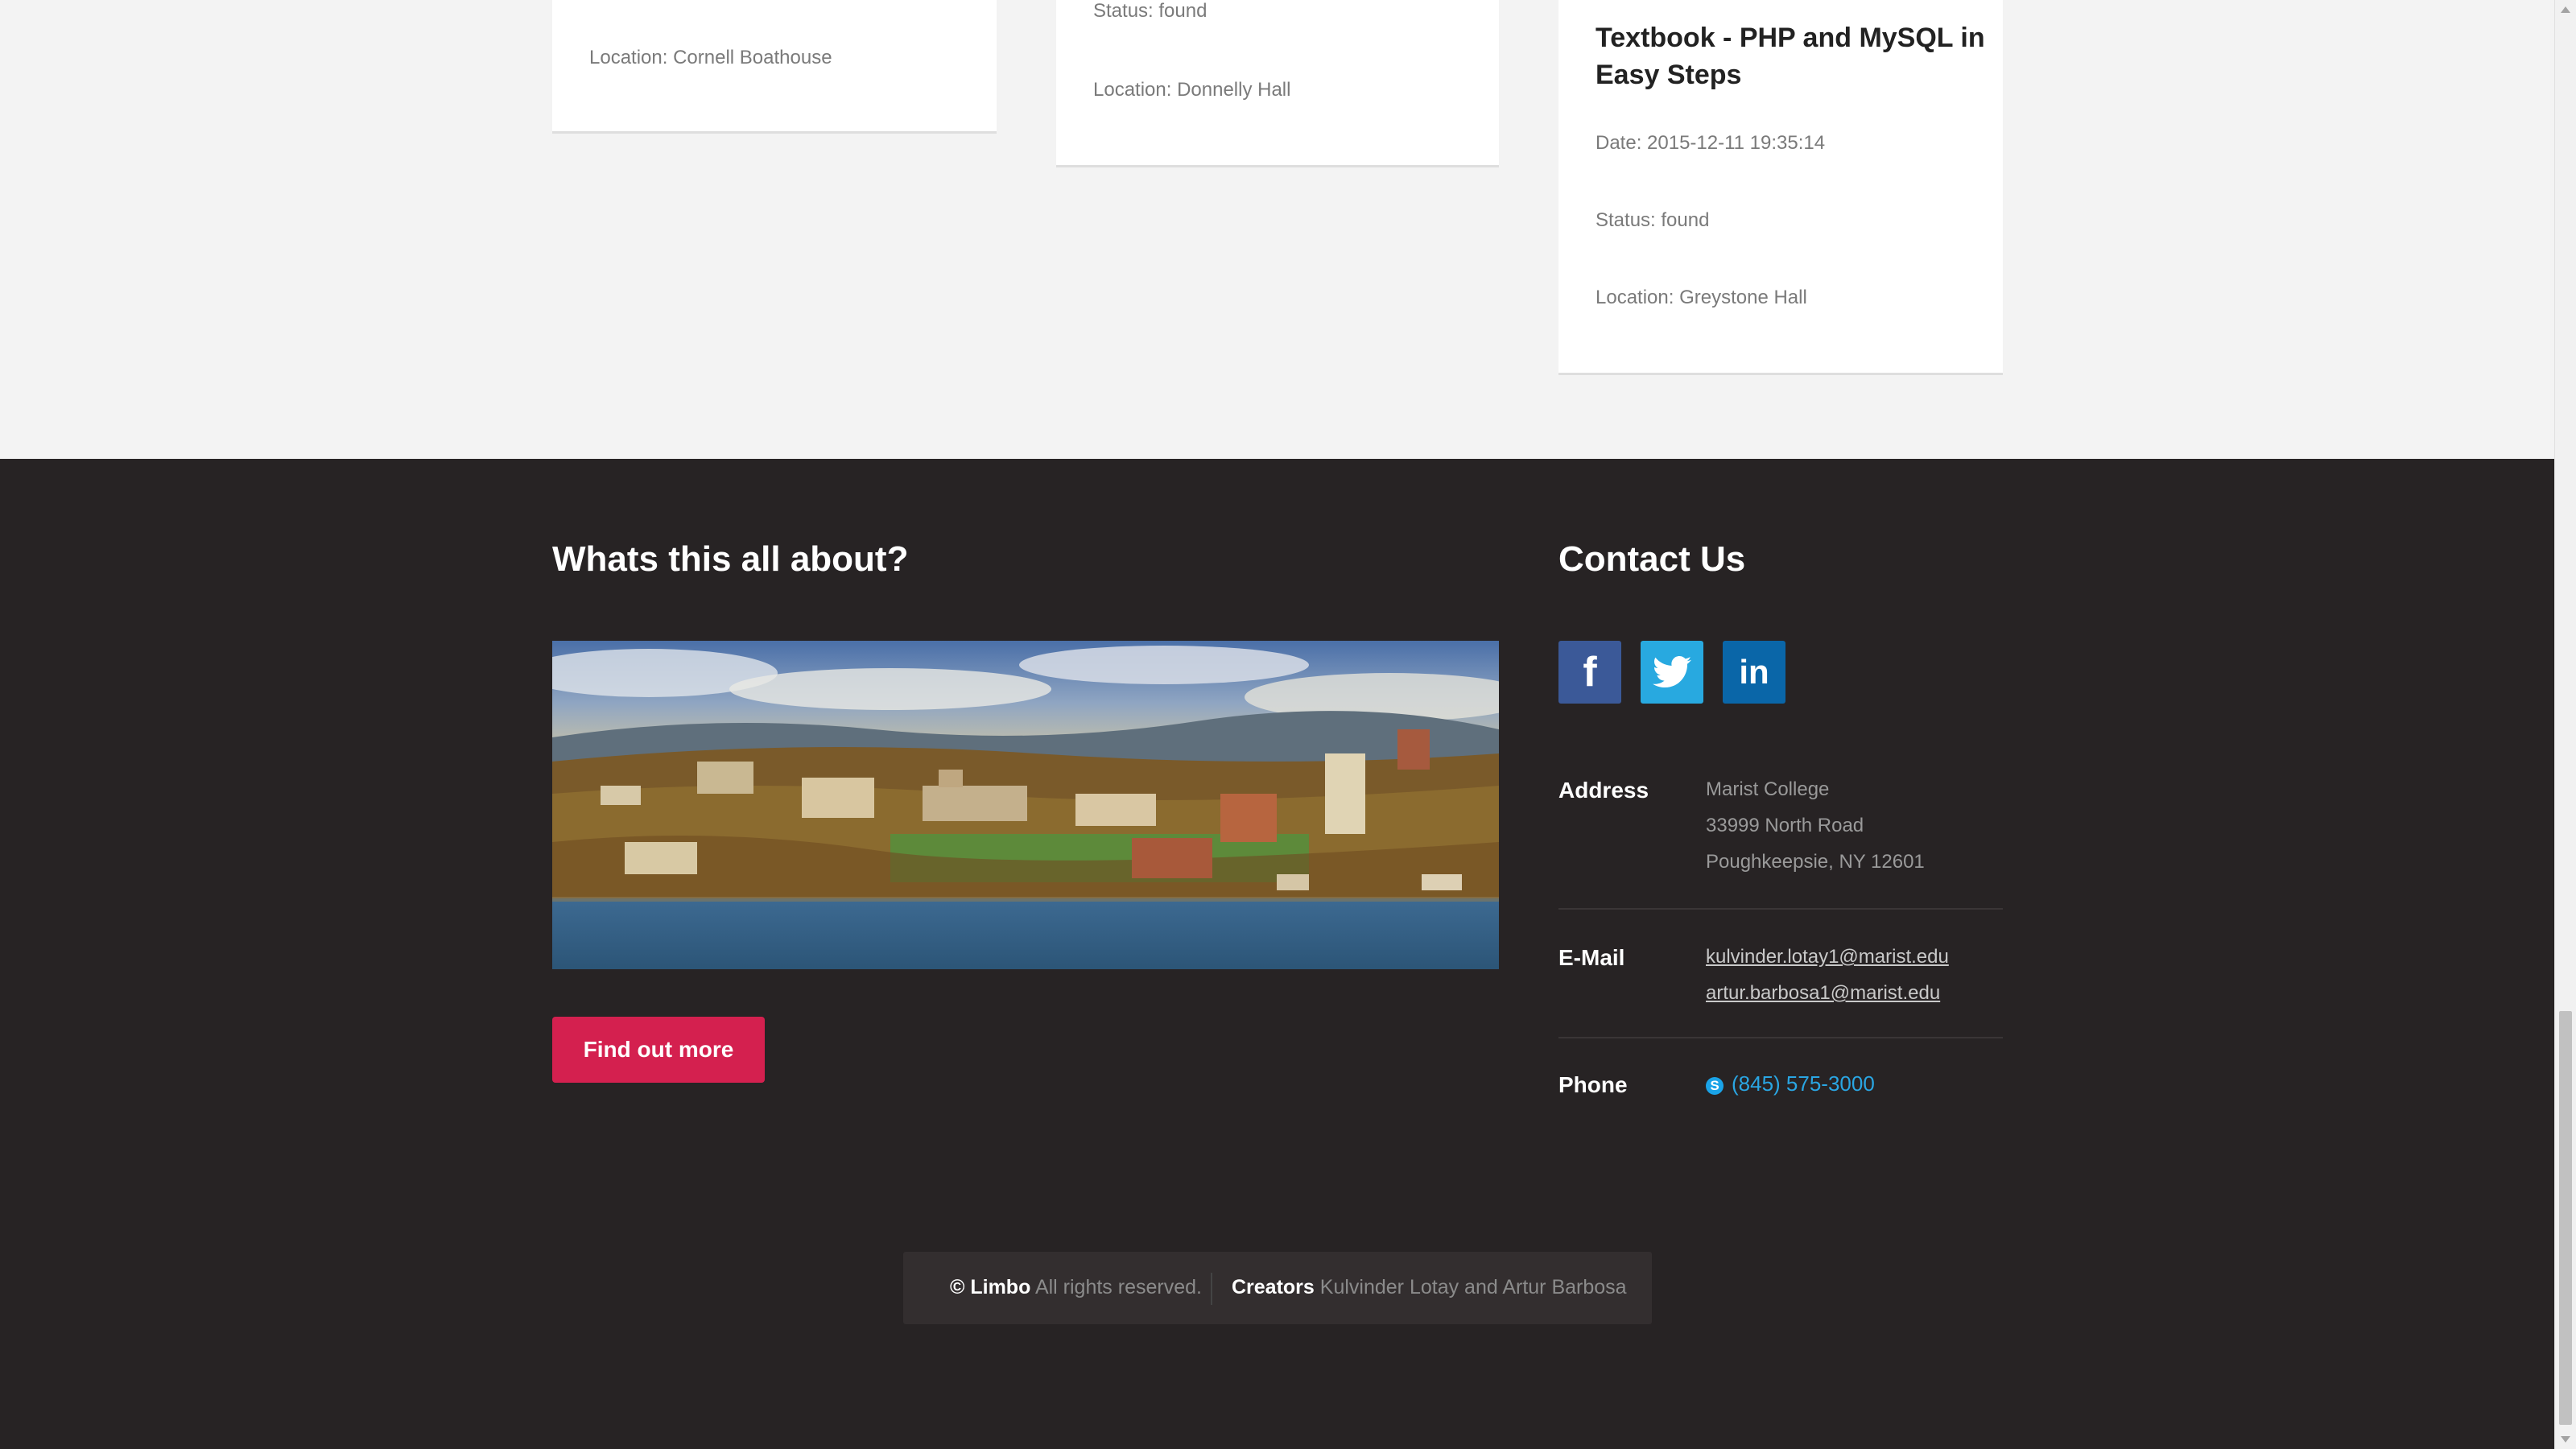 The width and height of the screenshot is (2576, 1449). I want to click on scroll-thumb, so click(2565, 1218).